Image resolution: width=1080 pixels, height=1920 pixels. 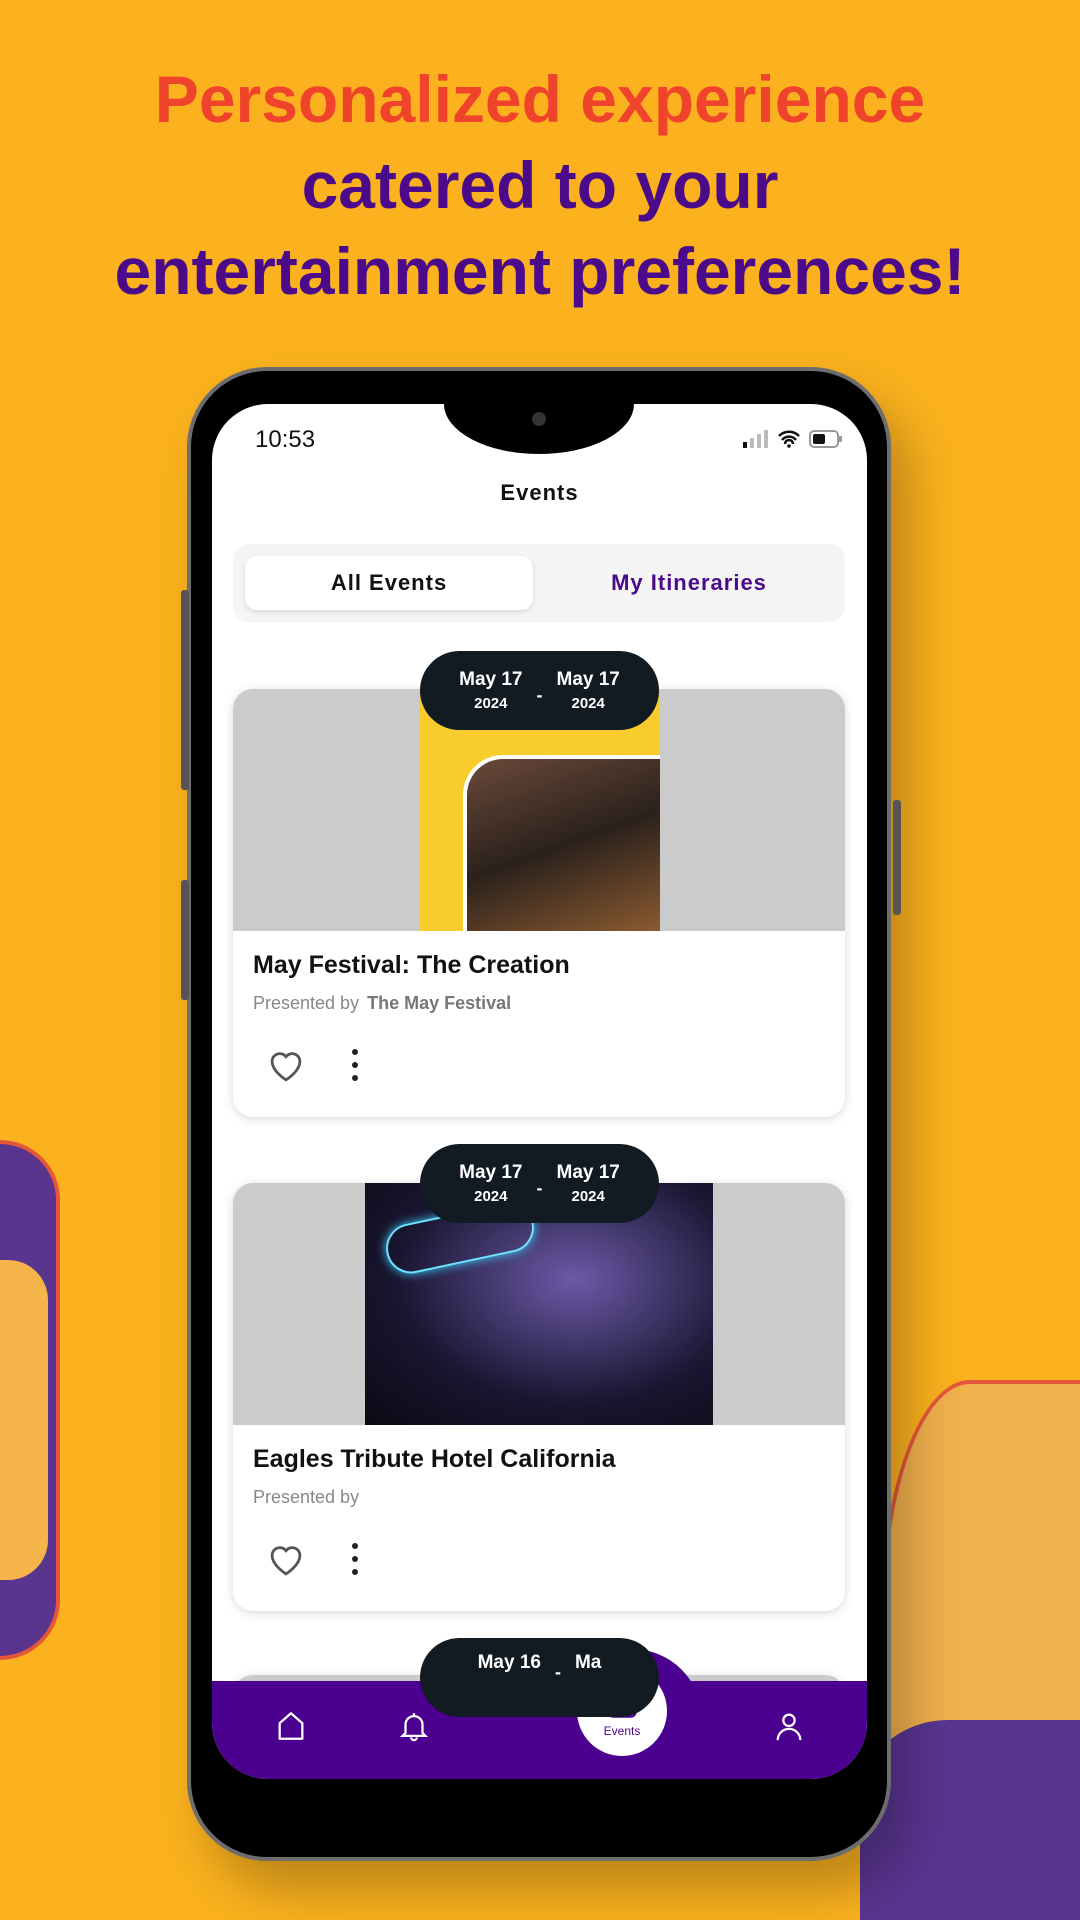 I want to click on tab-my-itineraries: My Itineraries, so click(x=689, y=583).